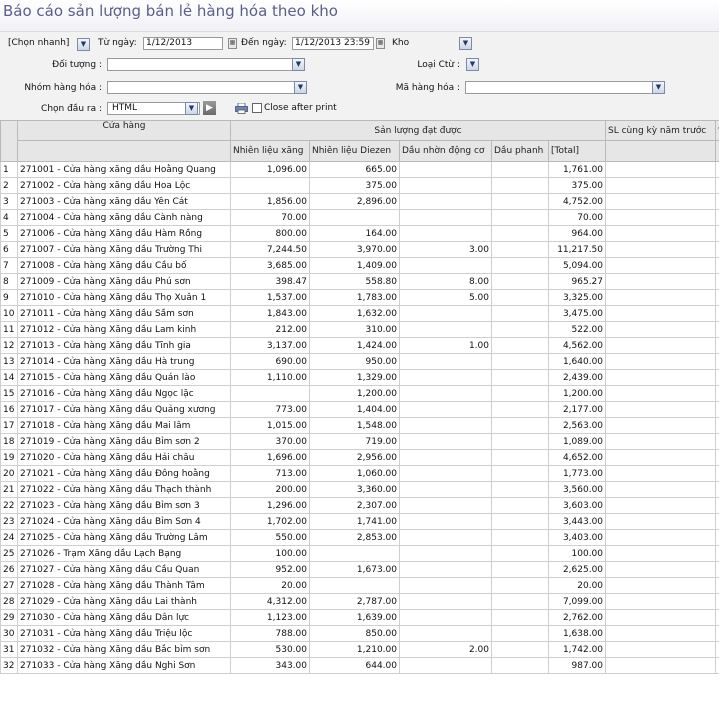  I want to click on diesel-header: Nhiên liệu Diezen, so click(354, 151).